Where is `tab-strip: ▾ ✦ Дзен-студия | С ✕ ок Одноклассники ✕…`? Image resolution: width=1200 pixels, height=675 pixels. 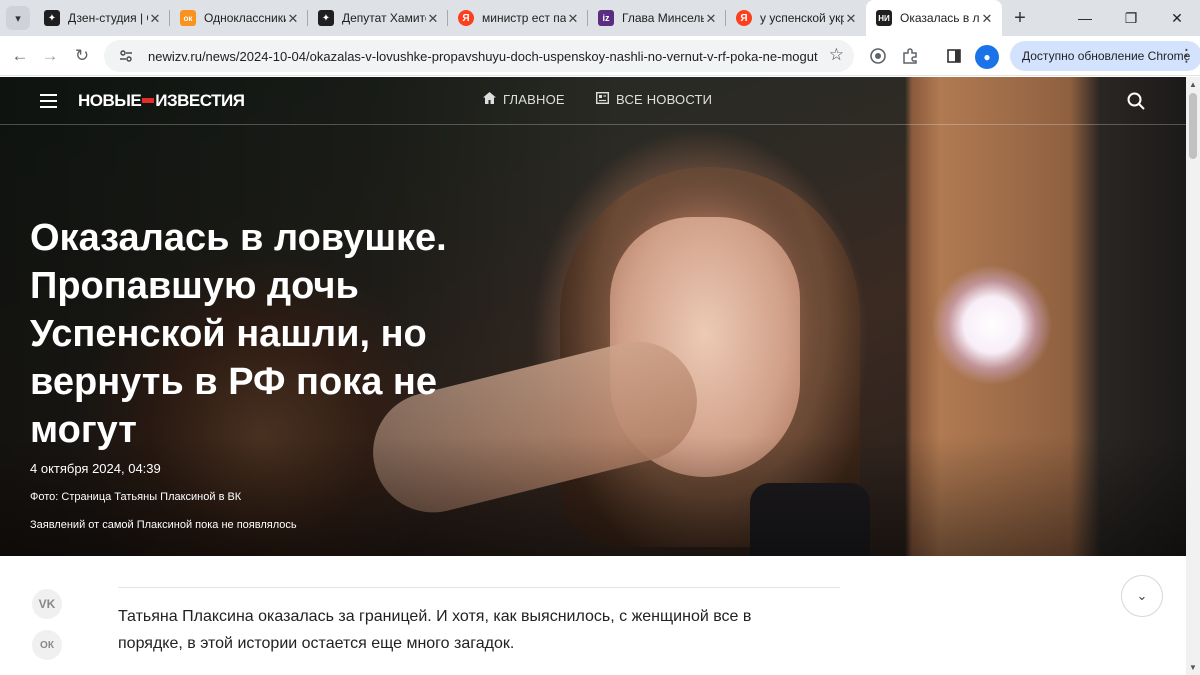 tab-strip: ▾ ✦ Дзен-студия | С ✕ ок Одноклассники ✕… is located at coordinates (600, 18).